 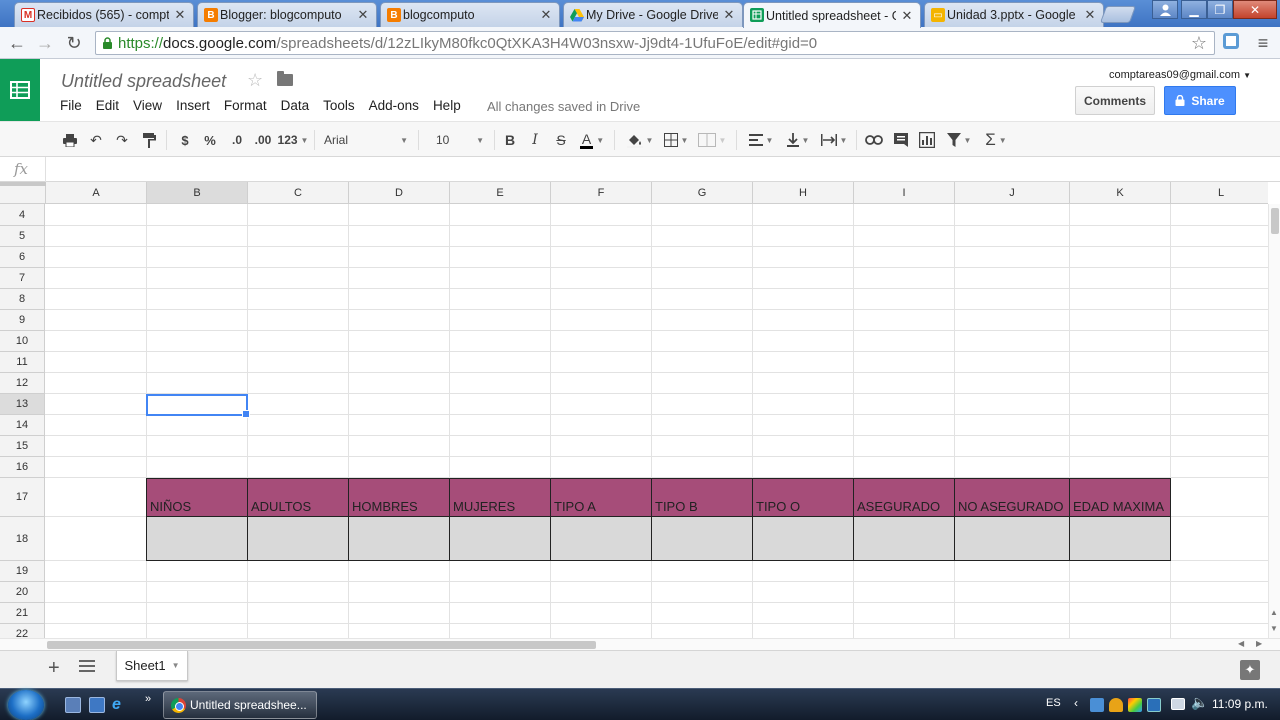 I want to click on all-sheets-menu-icon, so click(x=87, y=667).